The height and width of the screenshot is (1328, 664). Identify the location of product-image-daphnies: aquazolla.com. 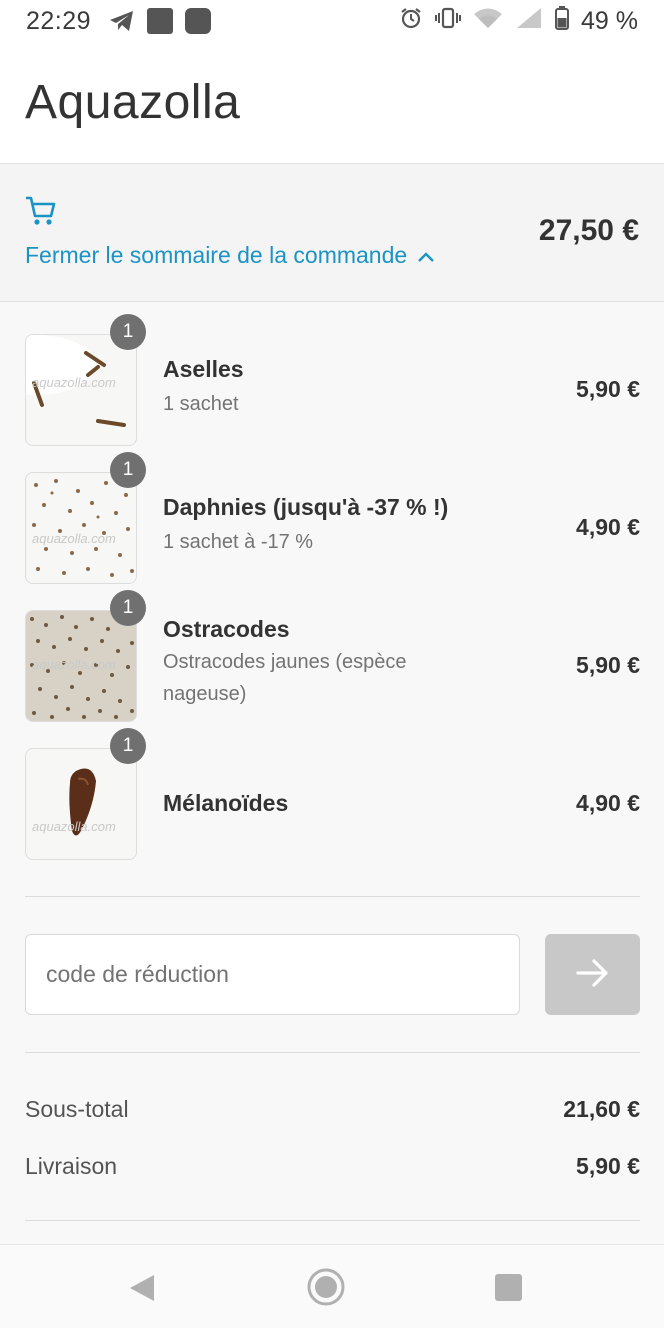
(81, 528).